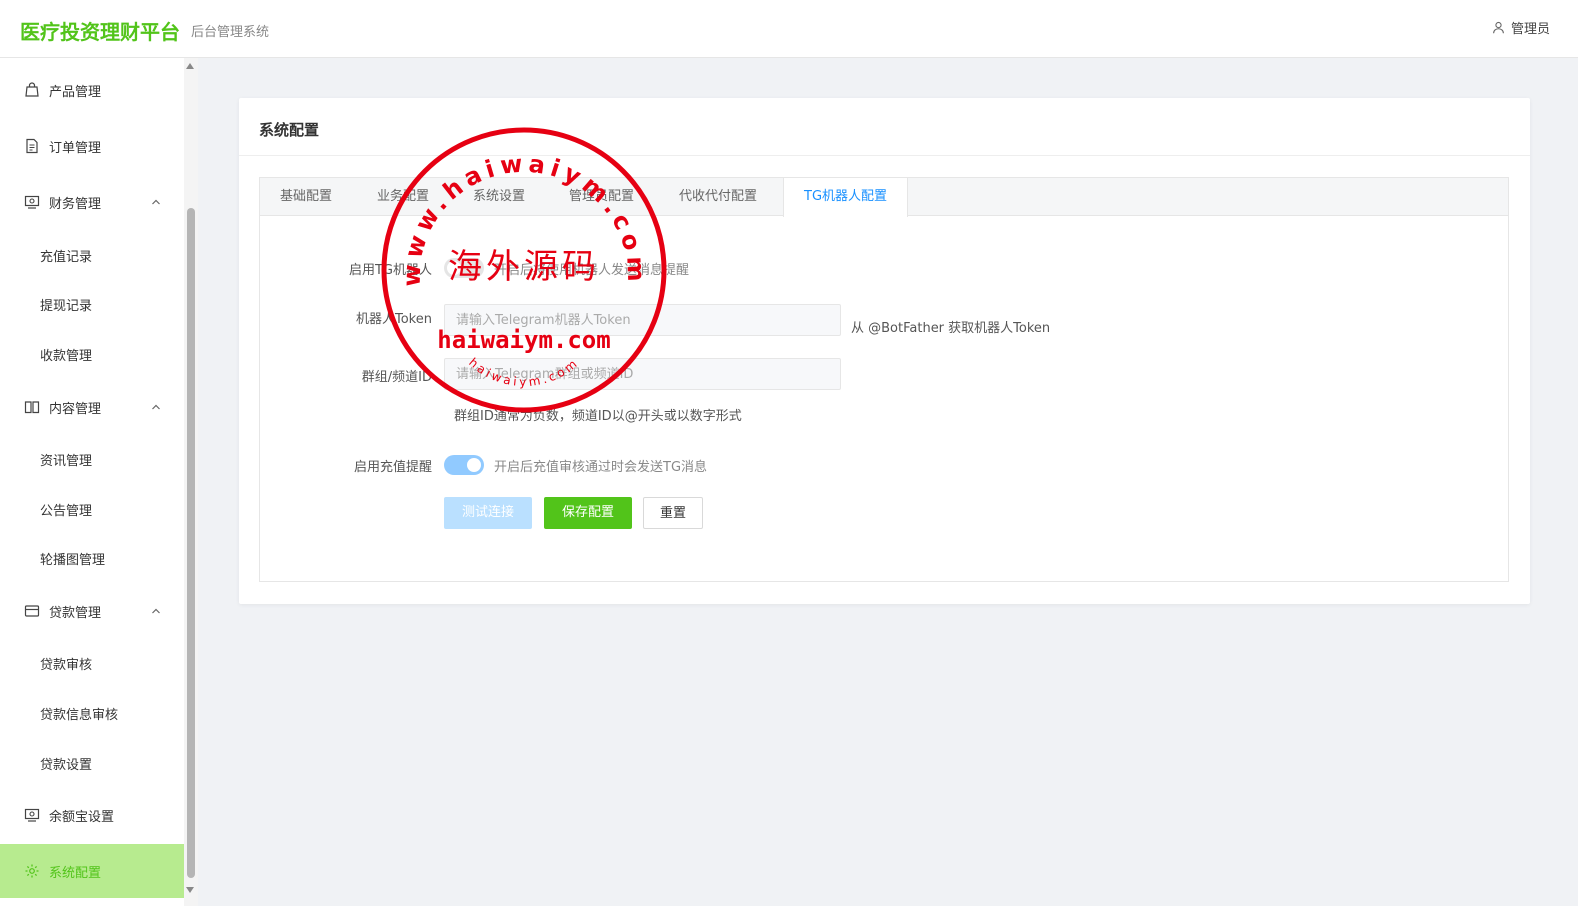  I want to click on chat-id-hint: 群组ID通常为负数，频道ID以@开头或以数字形式, so click(598, 416).